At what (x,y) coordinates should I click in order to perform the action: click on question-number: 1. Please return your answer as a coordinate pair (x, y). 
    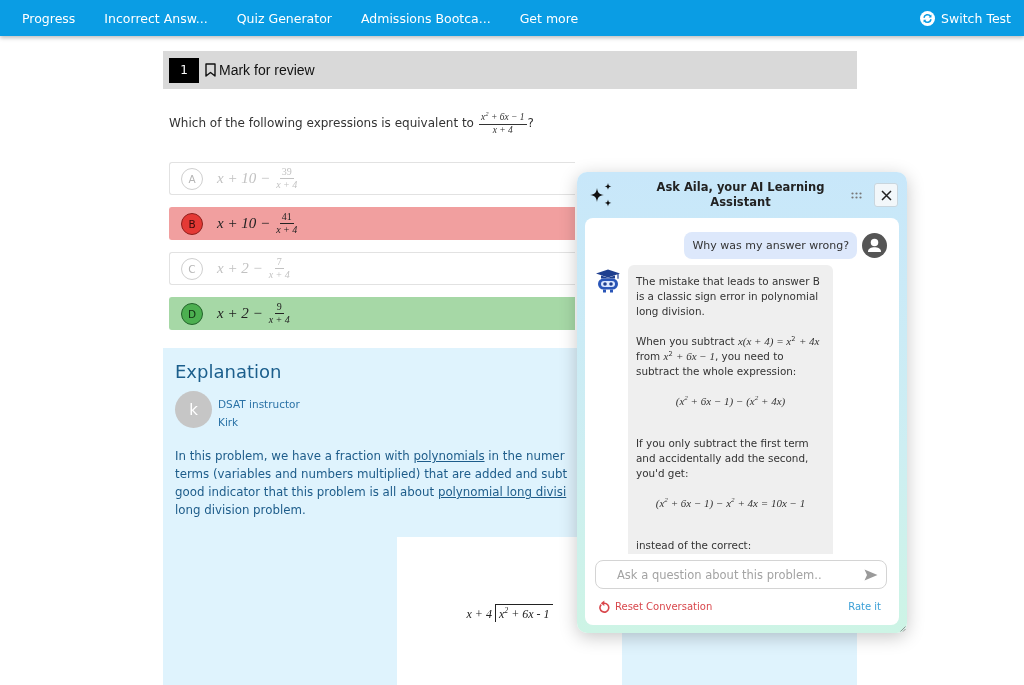
    Looking at the image, I should click on (184, 70).